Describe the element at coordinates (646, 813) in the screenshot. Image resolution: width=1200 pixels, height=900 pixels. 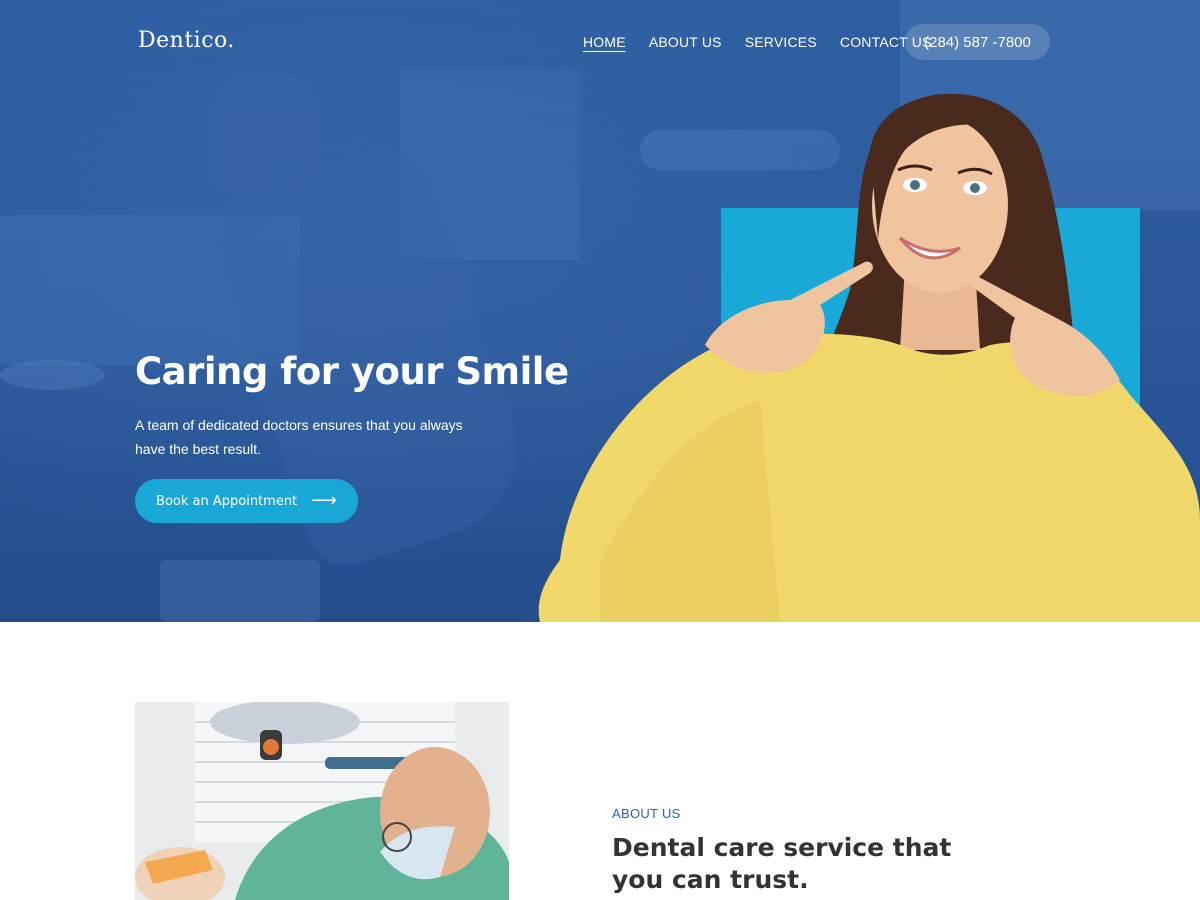
I see `about-section-label: ABOUT US` at that location.